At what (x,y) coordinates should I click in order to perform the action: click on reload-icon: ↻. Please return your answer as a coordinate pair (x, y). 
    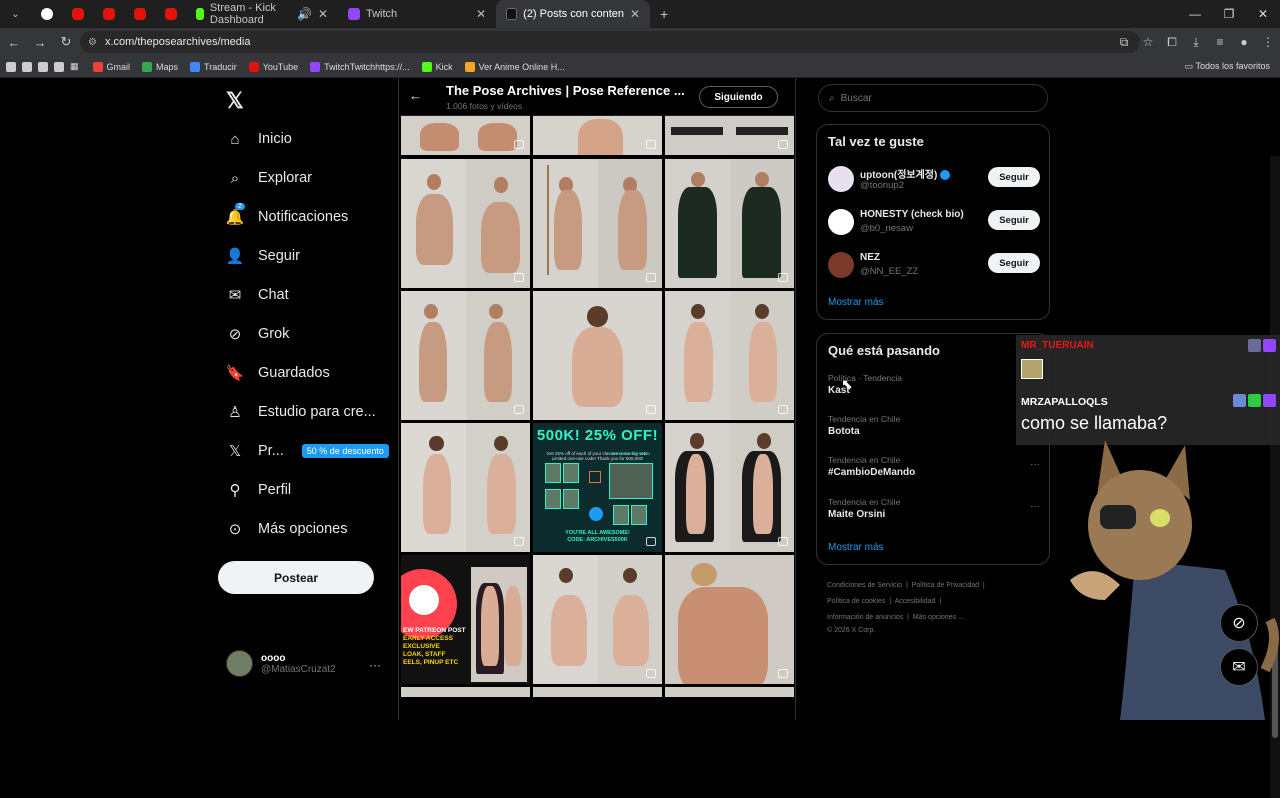
    Looking at the image, I should click on (66, 42).